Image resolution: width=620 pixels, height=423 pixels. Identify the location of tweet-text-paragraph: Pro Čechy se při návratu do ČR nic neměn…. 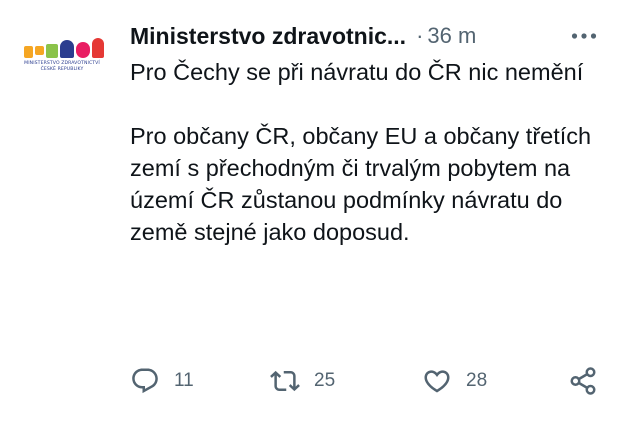
(357, 72).